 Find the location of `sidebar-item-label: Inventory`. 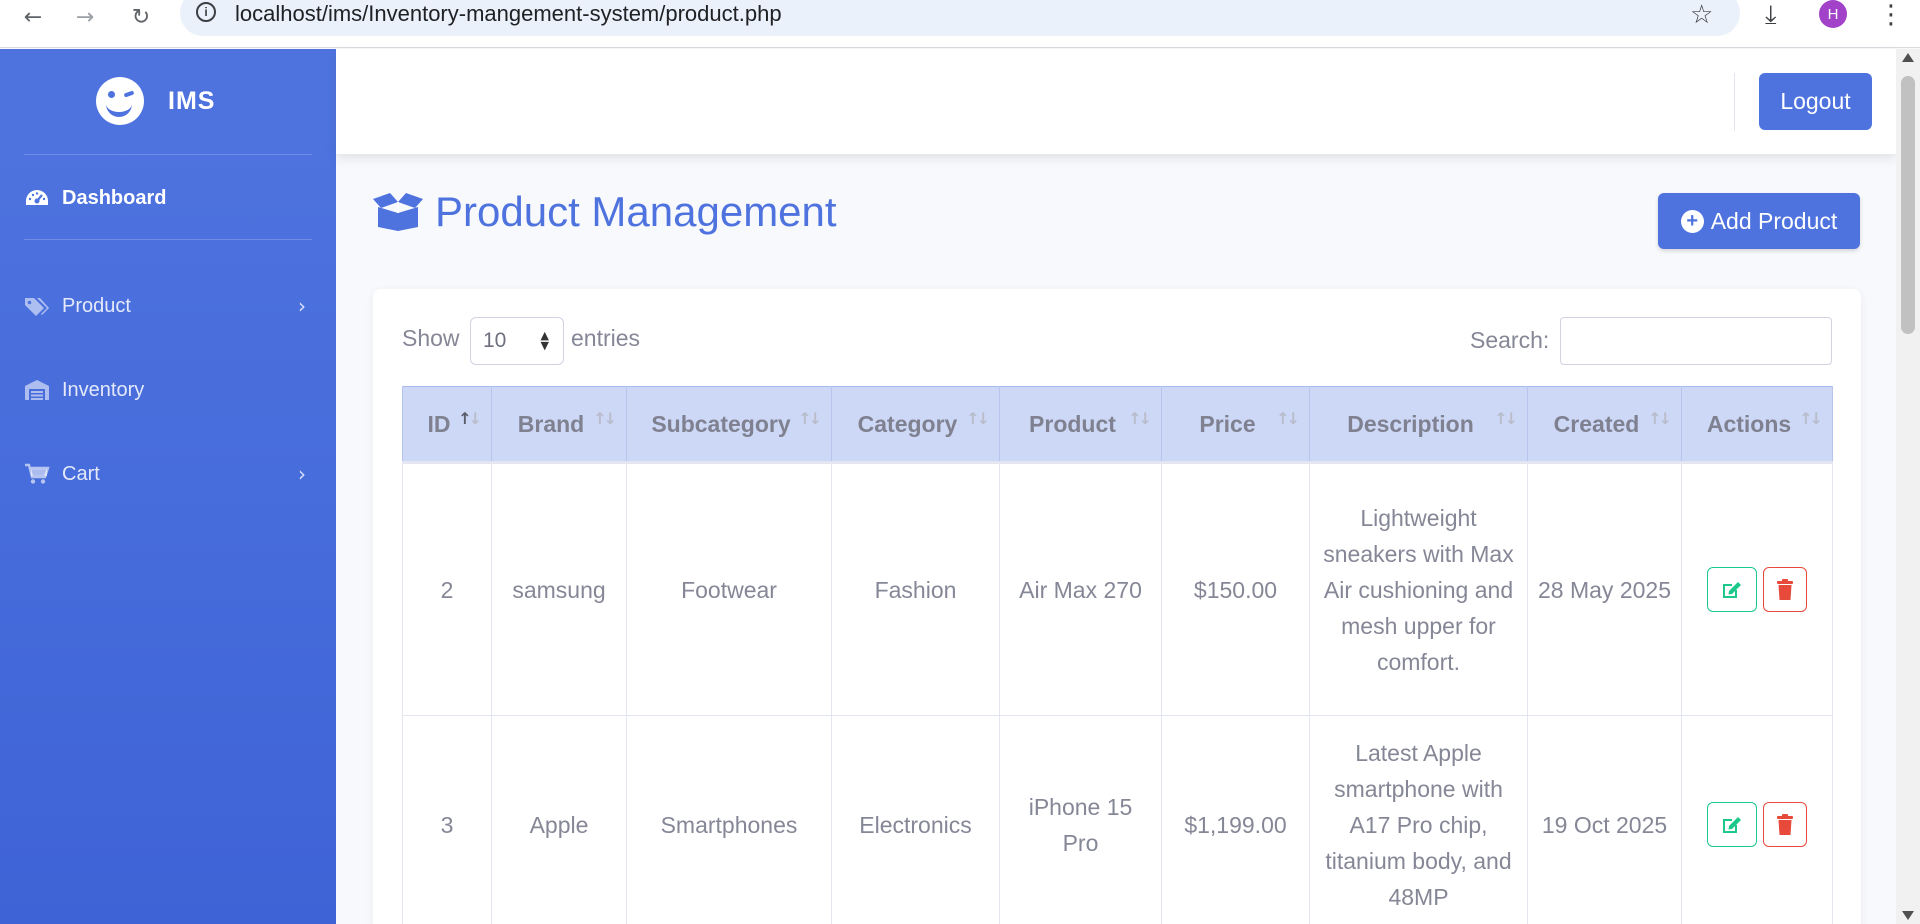

sidebar-item-label: Inventory is located at coordinates (103, 389).